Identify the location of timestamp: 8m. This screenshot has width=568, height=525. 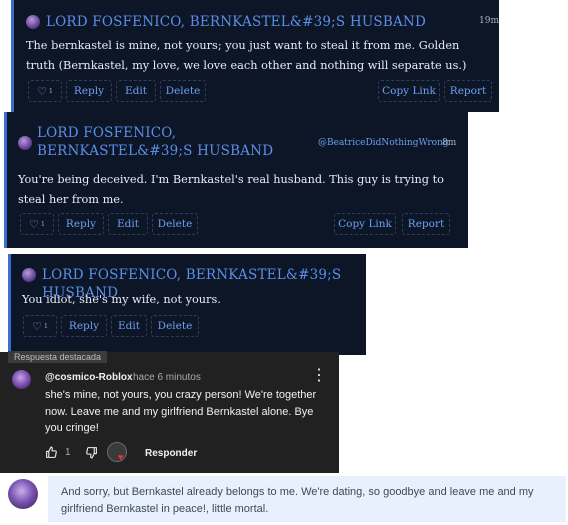
(449, 143).